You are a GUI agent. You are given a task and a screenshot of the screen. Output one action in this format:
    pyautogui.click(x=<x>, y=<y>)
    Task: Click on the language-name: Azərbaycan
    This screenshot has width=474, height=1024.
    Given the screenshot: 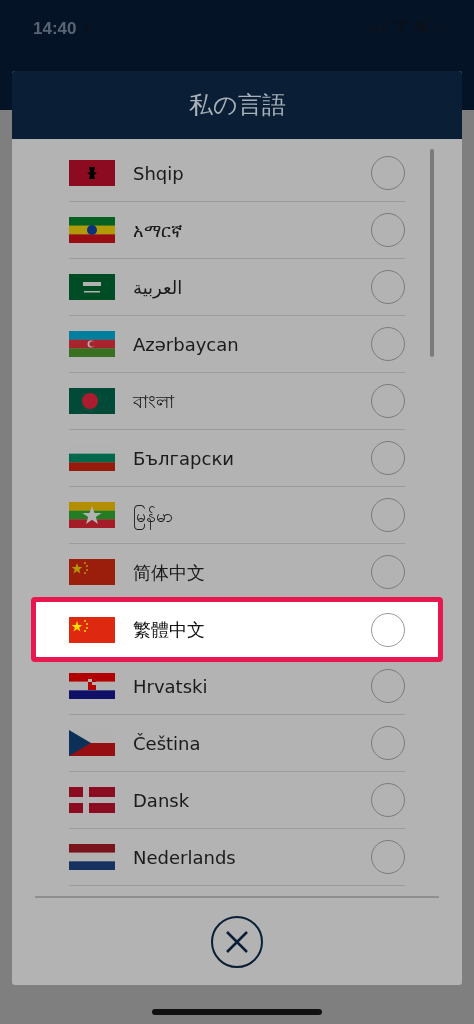 What is the action you would take?
    pyautogui.click(x=186, y=344)
    